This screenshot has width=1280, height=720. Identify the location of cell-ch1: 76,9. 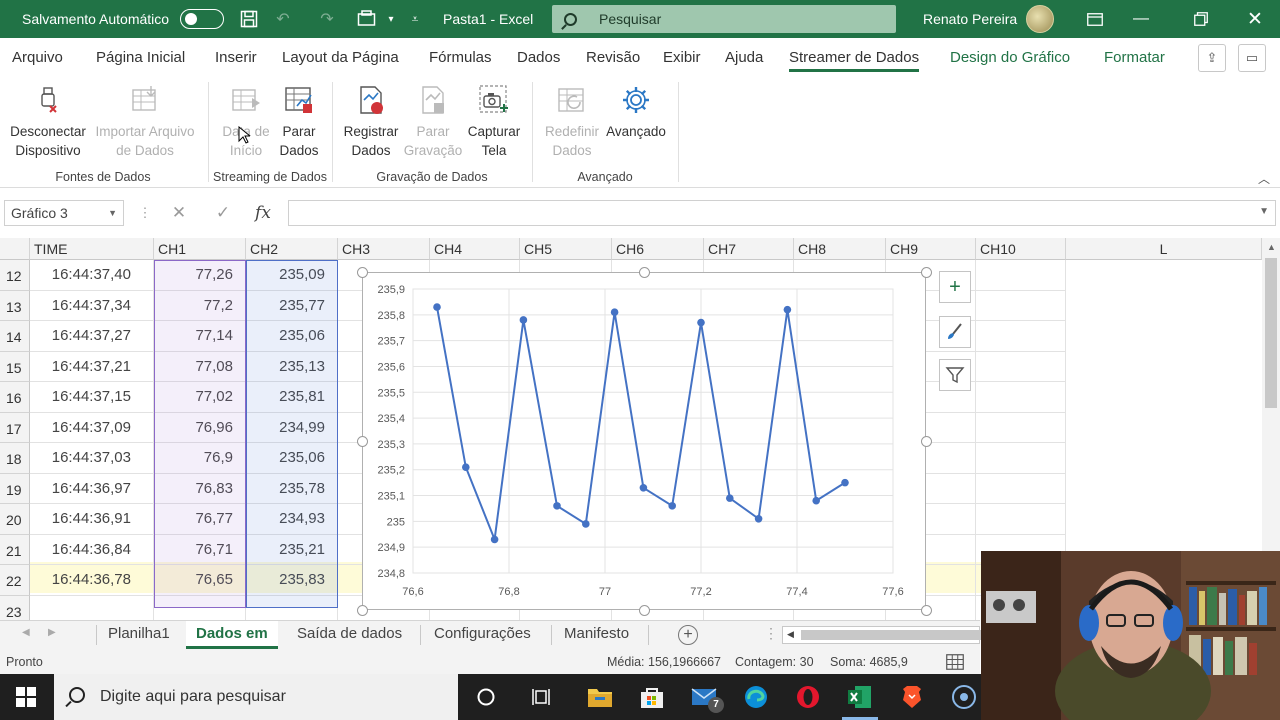
(200, 458).